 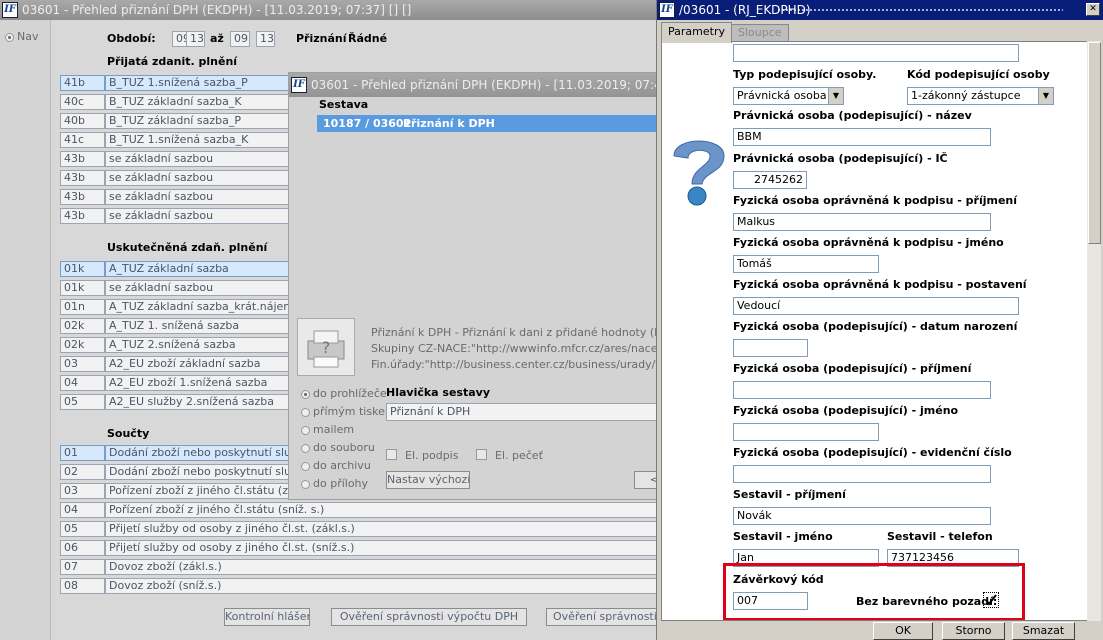 I want to click on priznani-label: Přiznání, so click(x=321, y=38).